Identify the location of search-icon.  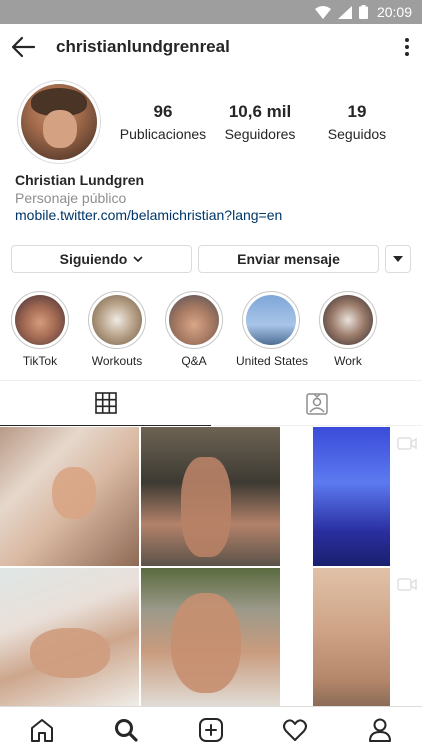
(126, 730).